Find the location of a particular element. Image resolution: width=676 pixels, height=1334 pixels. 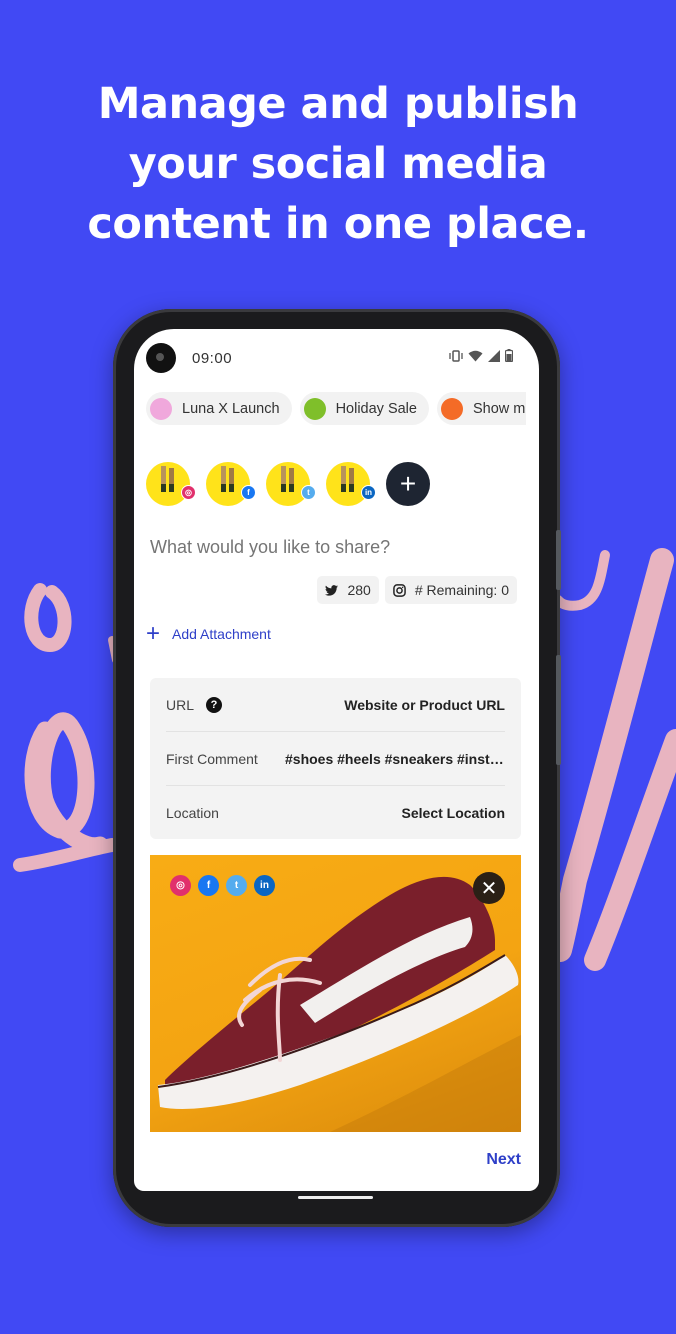

account-avatar-facebook: f is located at coordinates (231, 484).